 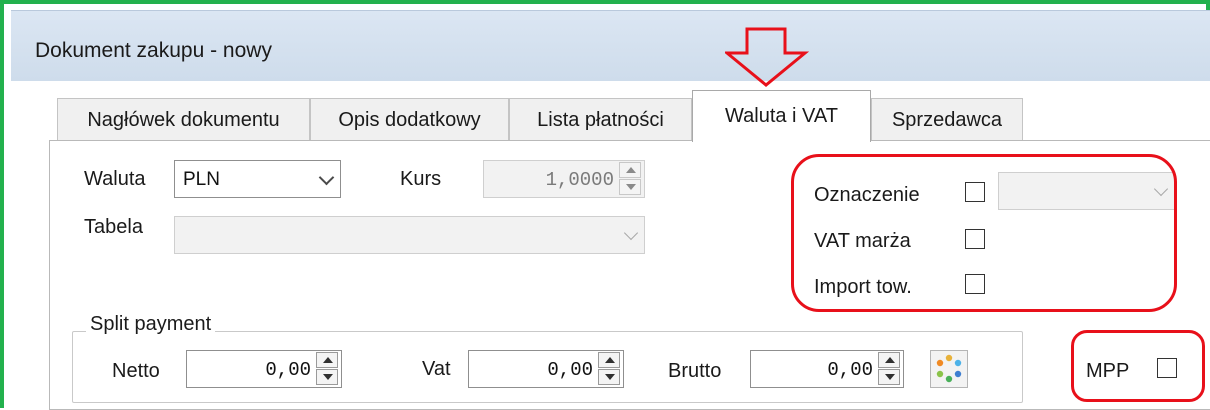 What do you see at coordinates (767, 57) in the screenshot?
I see `red-arrow-annotation` at bounding box center [767, 57].